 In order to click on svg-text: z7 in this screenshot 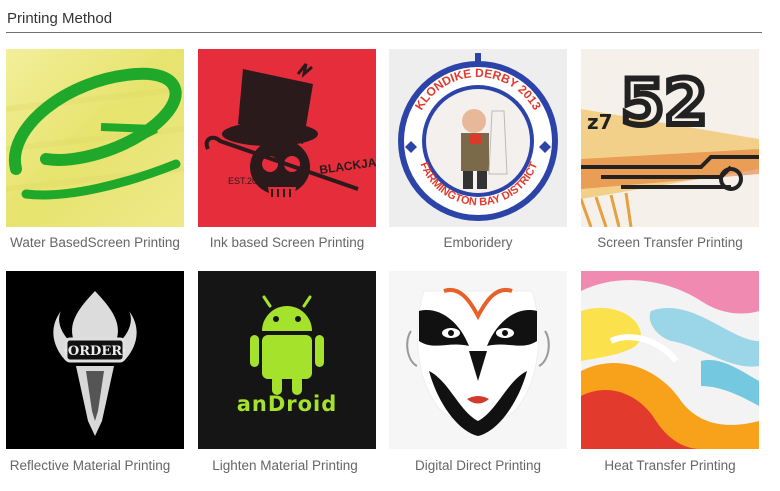, I will do `click(600, 122)`.